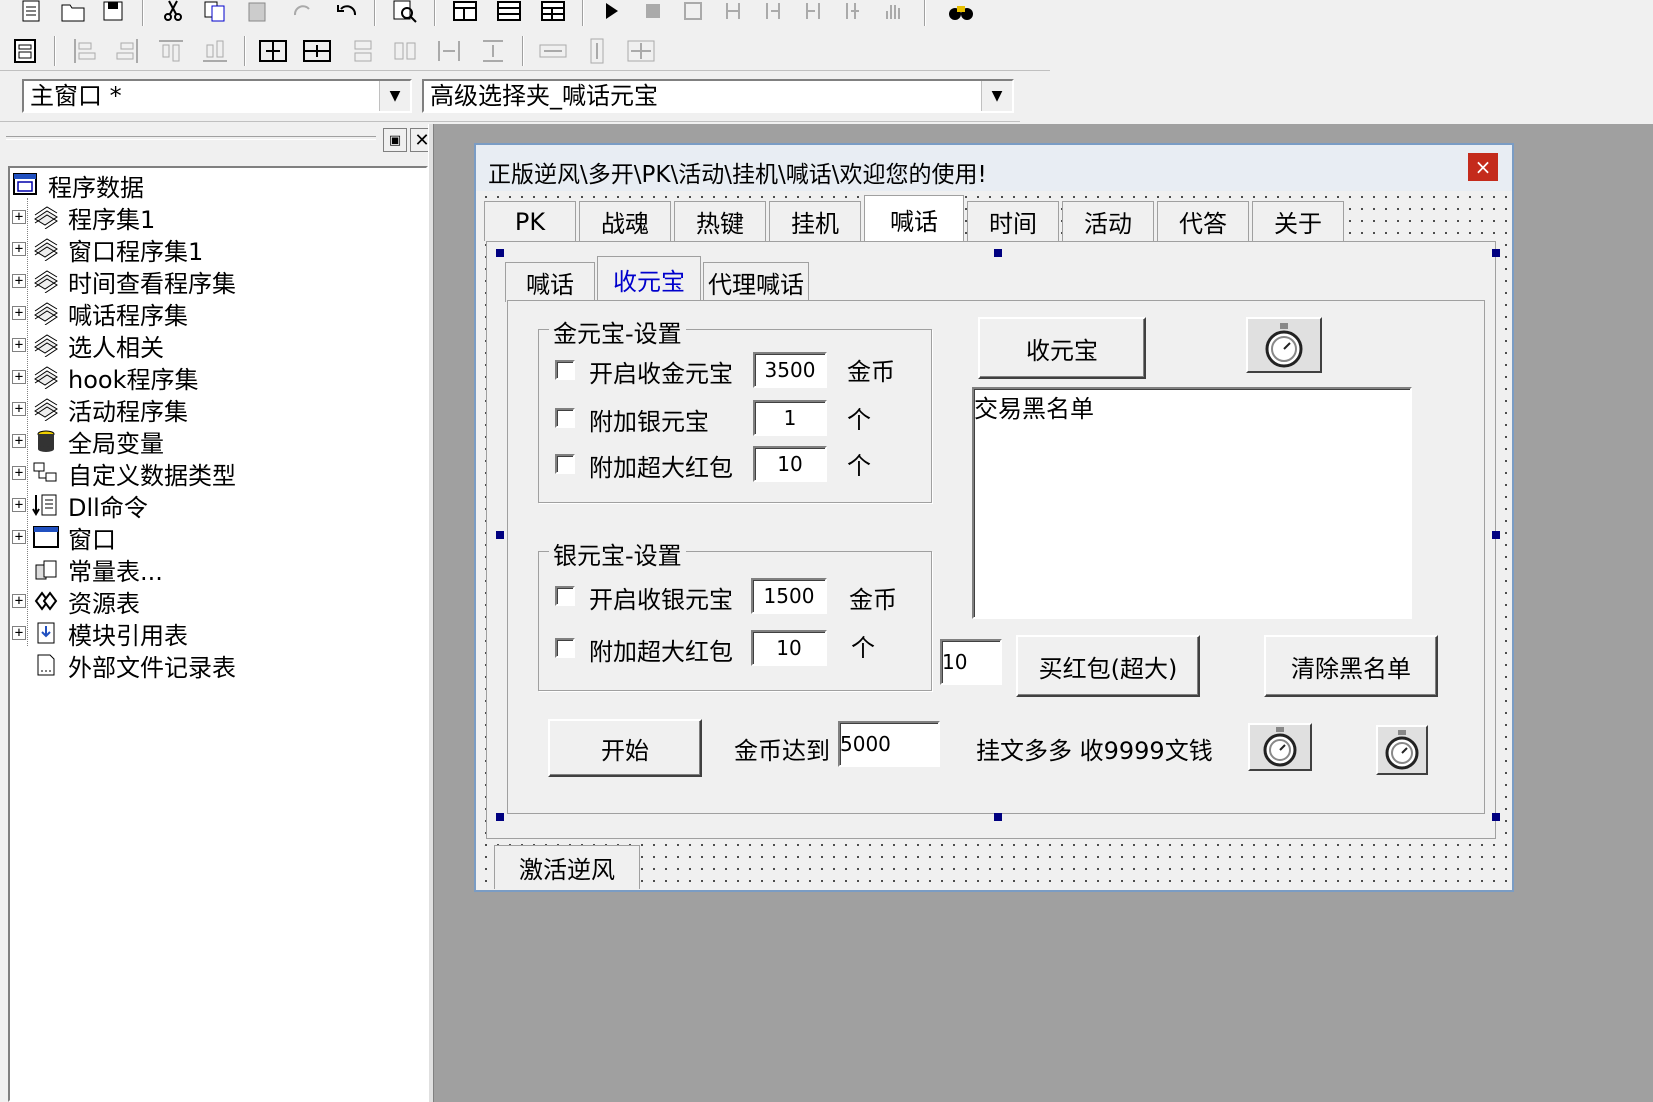  I want to click on start-button: 开始, so click(625, 748).